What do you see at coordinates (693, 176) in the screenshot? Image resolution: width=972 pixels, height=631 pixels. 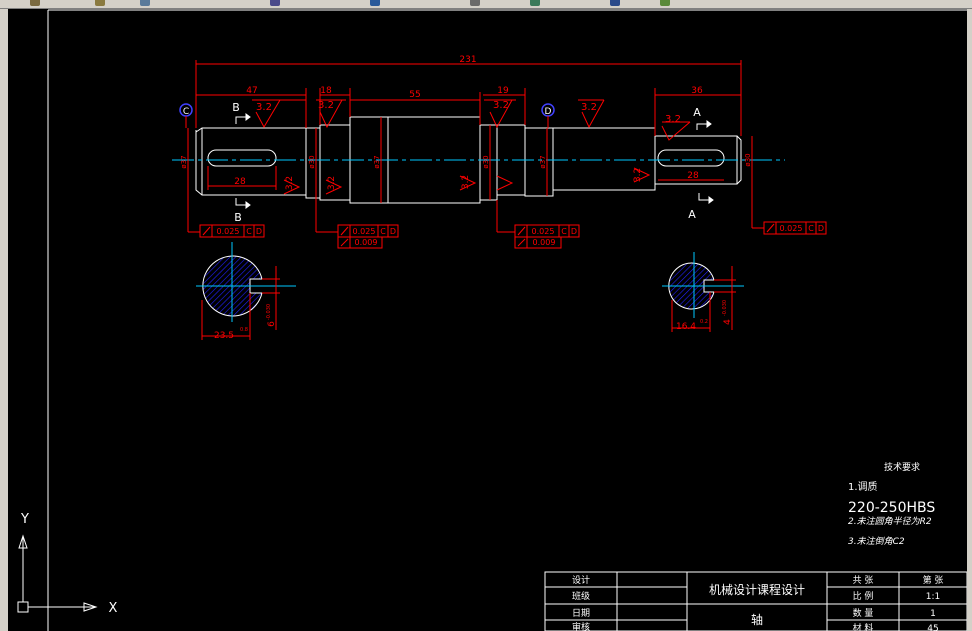 I see `dim-keyway-right: 28` at bounding box center [693, 176].